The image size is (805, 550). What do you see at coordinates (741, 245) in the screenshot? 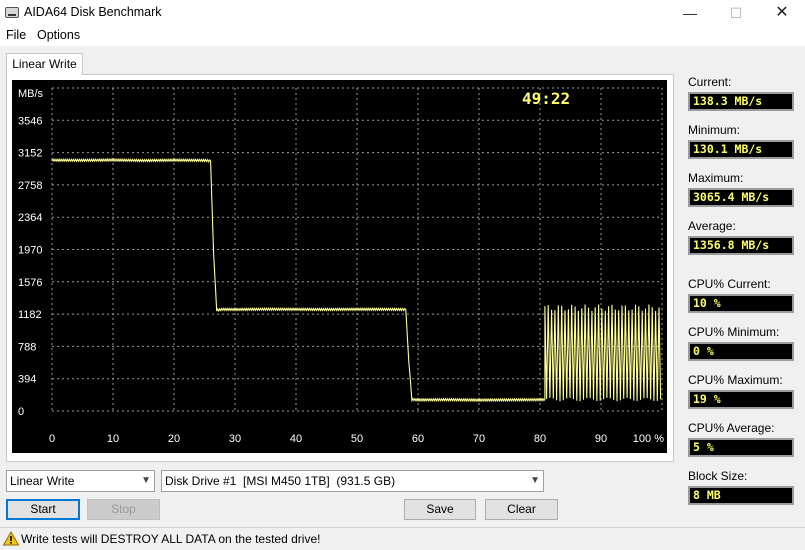
I see `average-value: 1356.8 MB/s` at bounding box center [741, 245].